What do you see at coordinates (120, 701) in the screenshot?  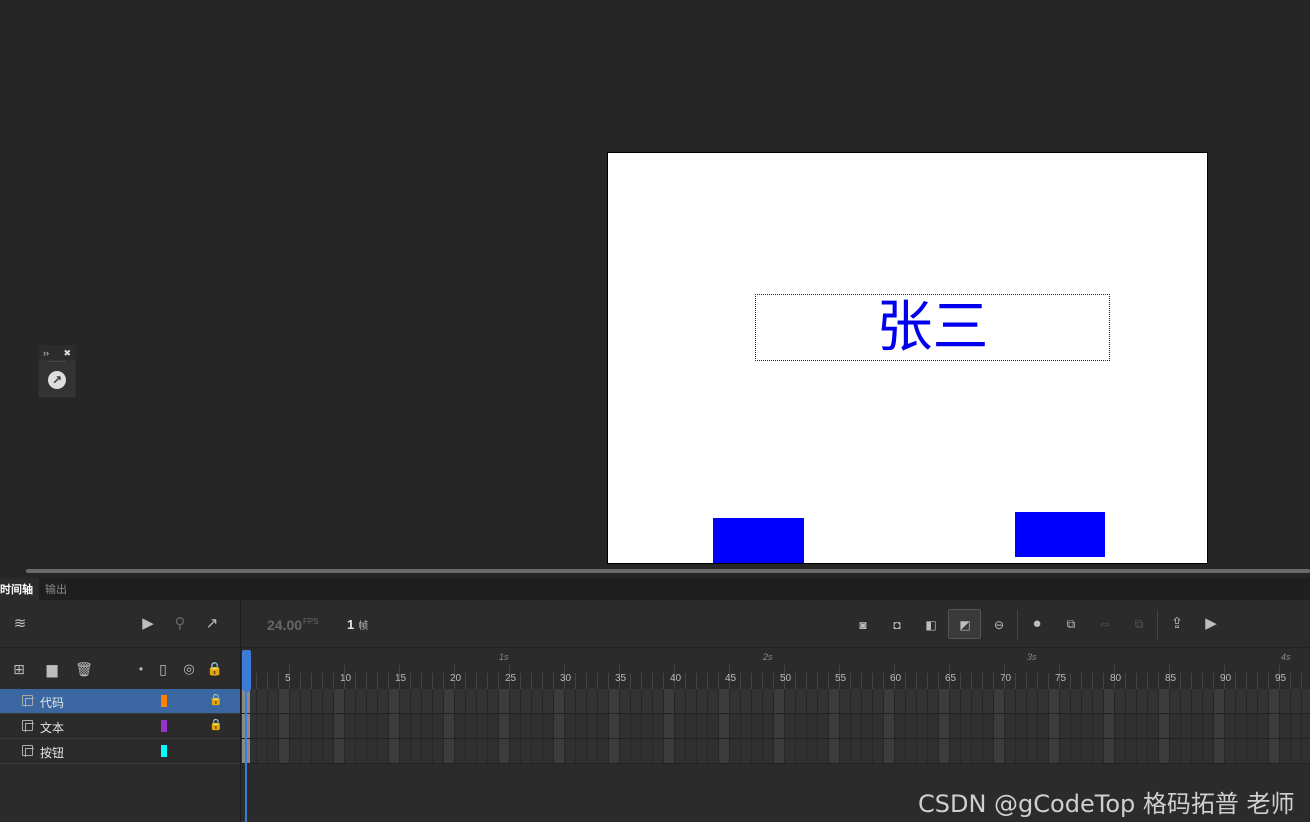 I see `layer-row-code: 代码 🔒` at bounding box center [120, 701].